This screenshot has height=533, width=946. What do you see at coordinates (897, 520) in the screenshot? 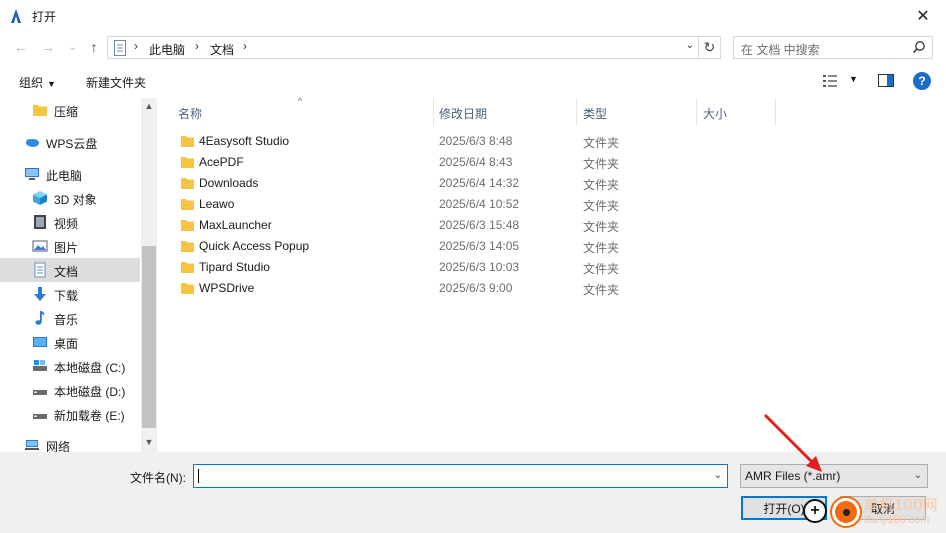
I see `watermark-site-url: danji100.com` at bounding box center [897, 520].